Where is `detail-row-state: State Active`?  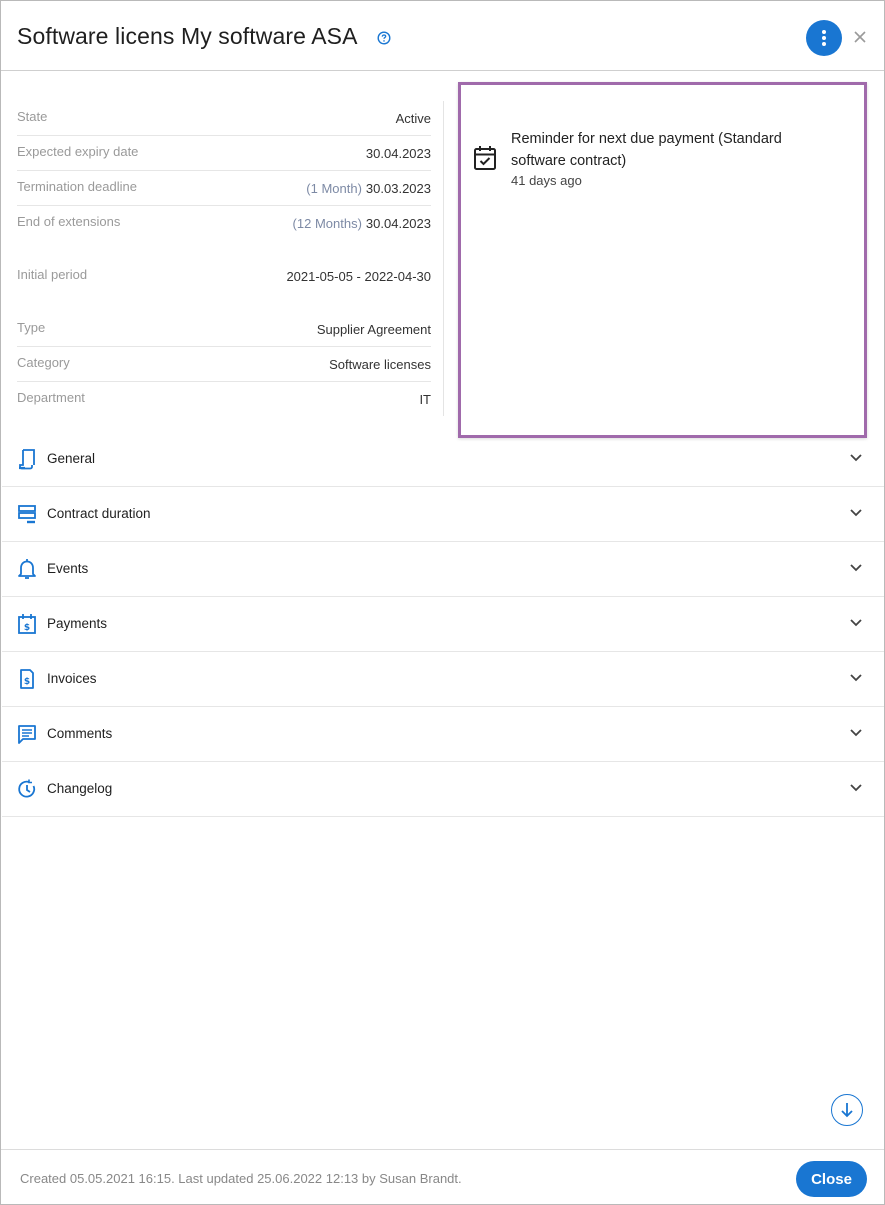
detail-row-state: State Active is located at coordinates (224, 118).